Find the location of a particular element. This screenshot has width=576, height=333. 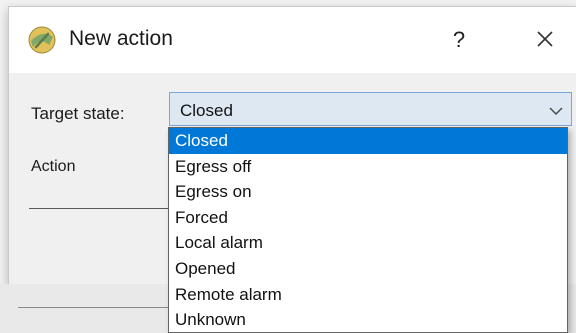

dropdown-option-egress-off: Egress off is located at coordinates (368, 167).